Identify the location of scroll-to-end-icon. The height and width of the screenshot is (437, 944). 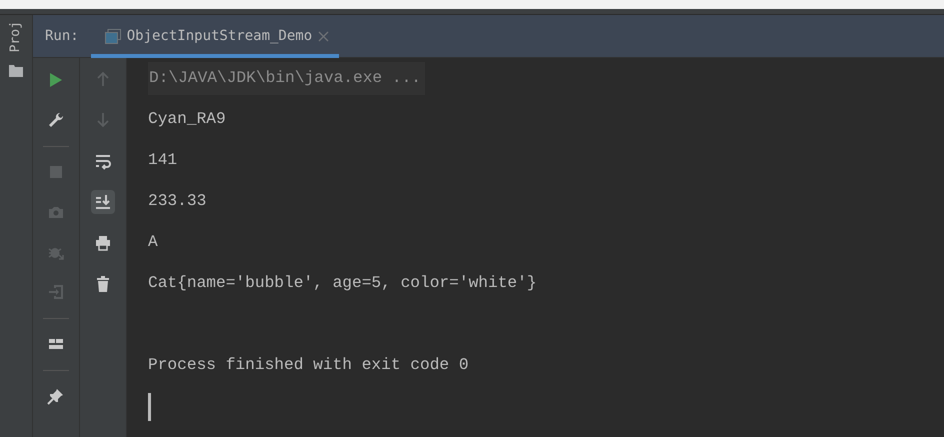
(103, 202).